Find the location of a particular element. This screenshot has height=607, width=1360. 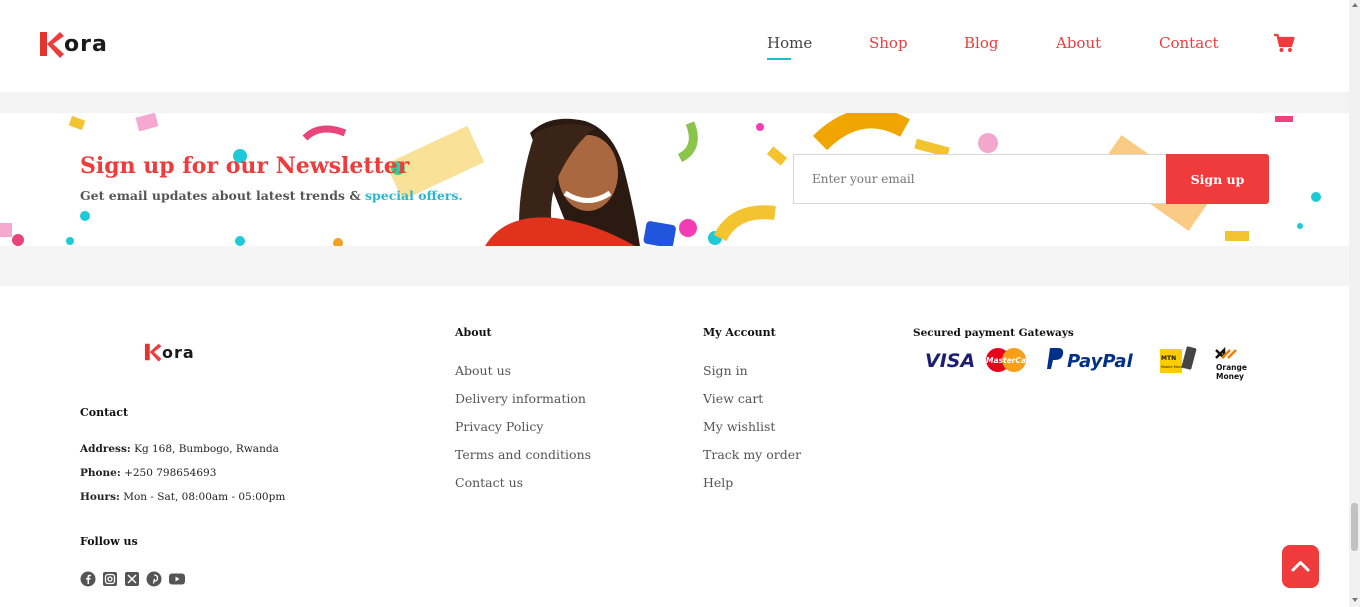

footer-link-terms: Terms and conditions is located at coordinates (523, 454).